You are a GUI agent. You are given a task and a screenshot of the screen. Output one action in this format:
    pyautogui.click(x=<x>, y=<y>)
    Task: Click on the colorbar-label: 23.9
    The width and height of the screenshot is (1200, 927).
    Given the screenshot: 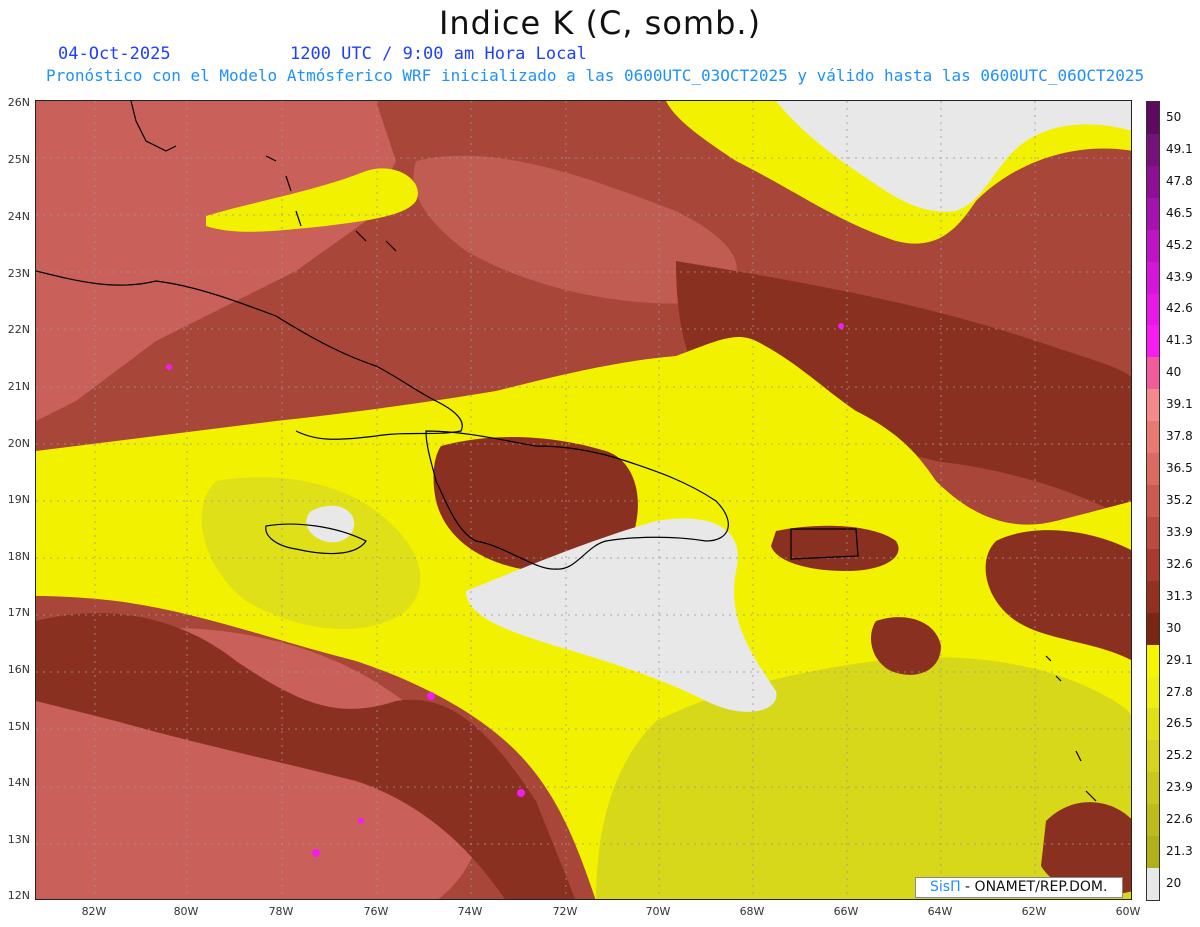 What is the action you would take?
    pyautogui.click(x=1179, y=787)
    